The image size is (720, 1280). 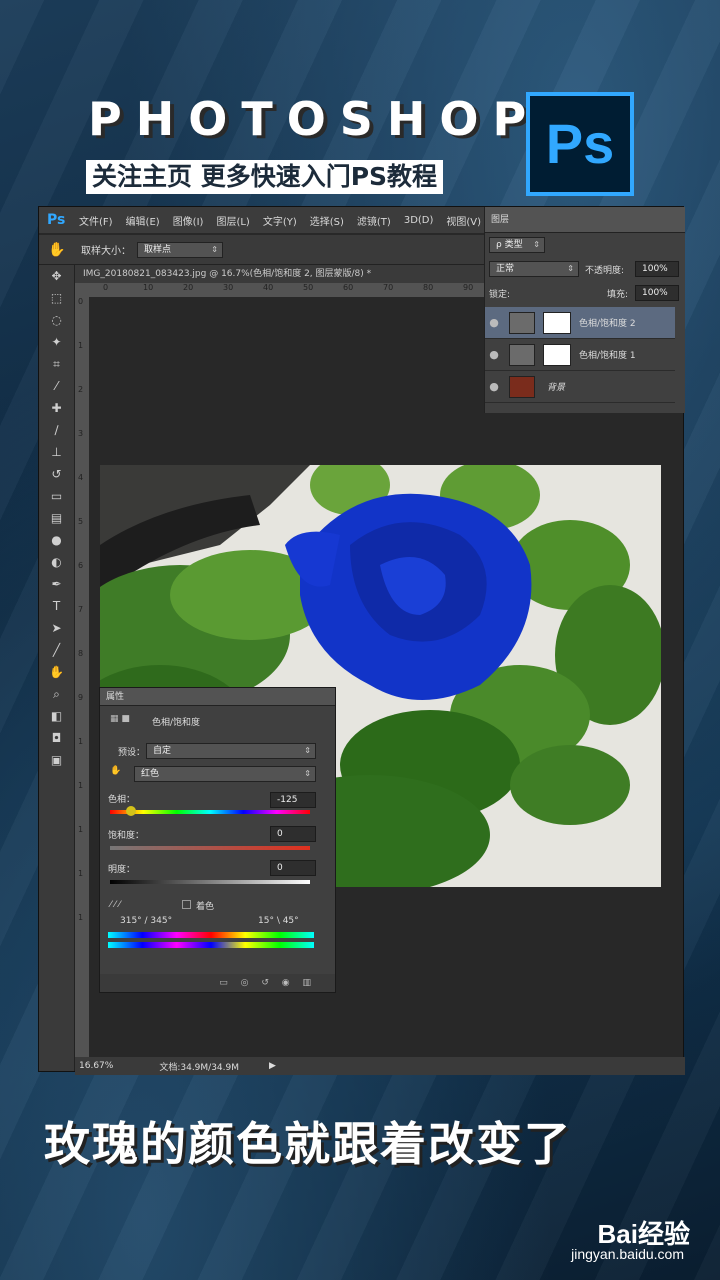 I want to click on color-swatch-icon: ◧, so click(x=56, y=716).